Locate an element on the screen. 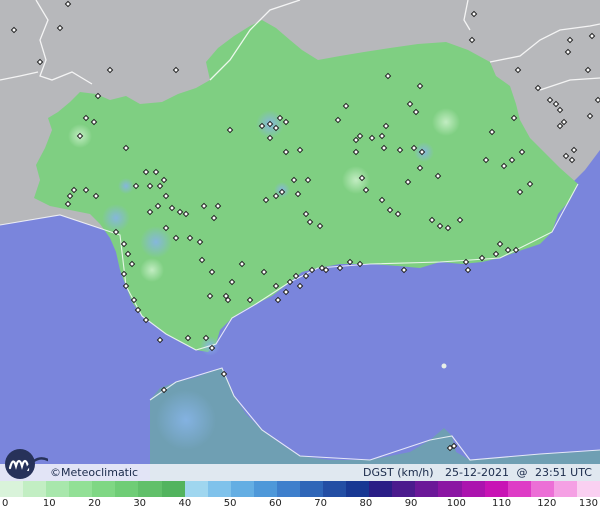 The height and width of the screenshot is (517, 600). scale-tick-label: 0 is located at coordinates (5, 503).